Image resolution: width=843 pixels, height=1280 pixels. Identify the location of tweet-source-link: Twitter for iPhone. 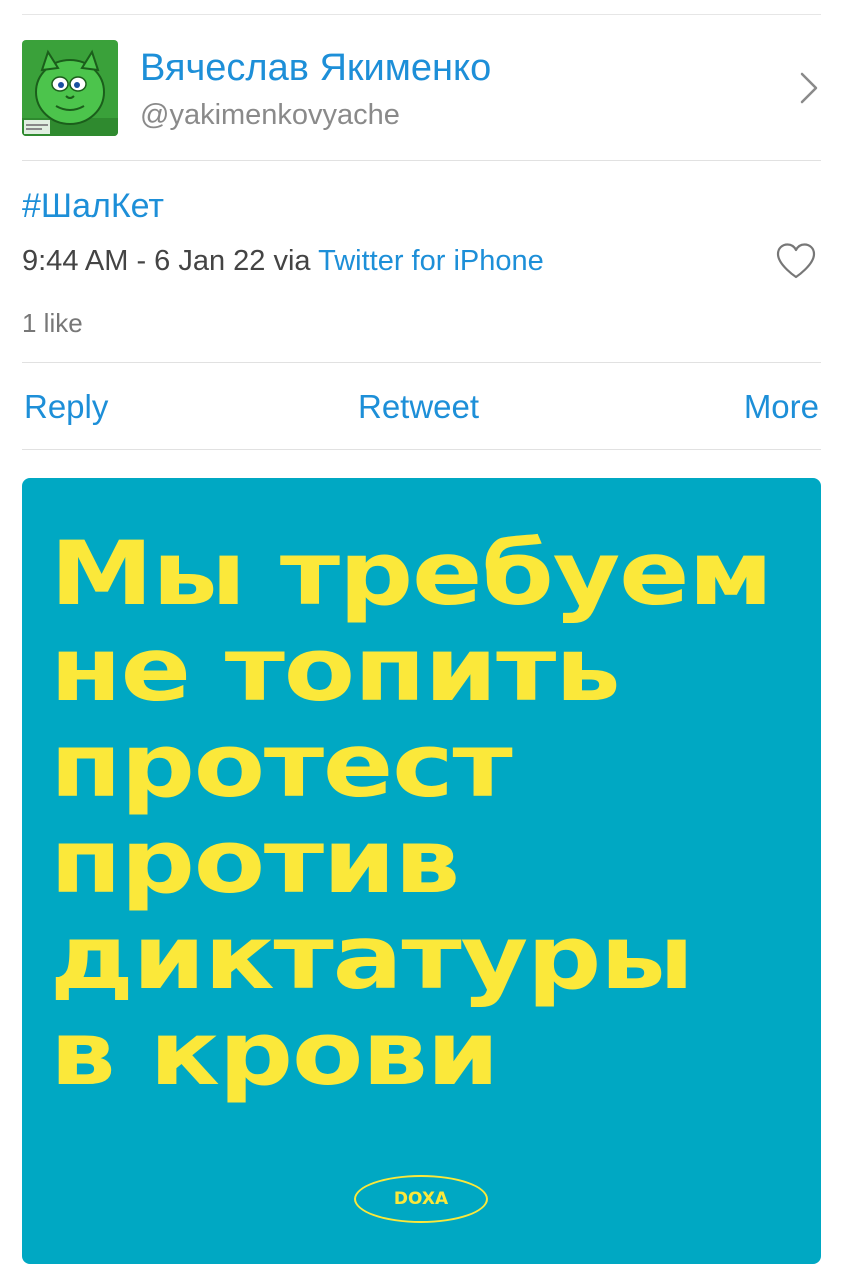
(431, 261).